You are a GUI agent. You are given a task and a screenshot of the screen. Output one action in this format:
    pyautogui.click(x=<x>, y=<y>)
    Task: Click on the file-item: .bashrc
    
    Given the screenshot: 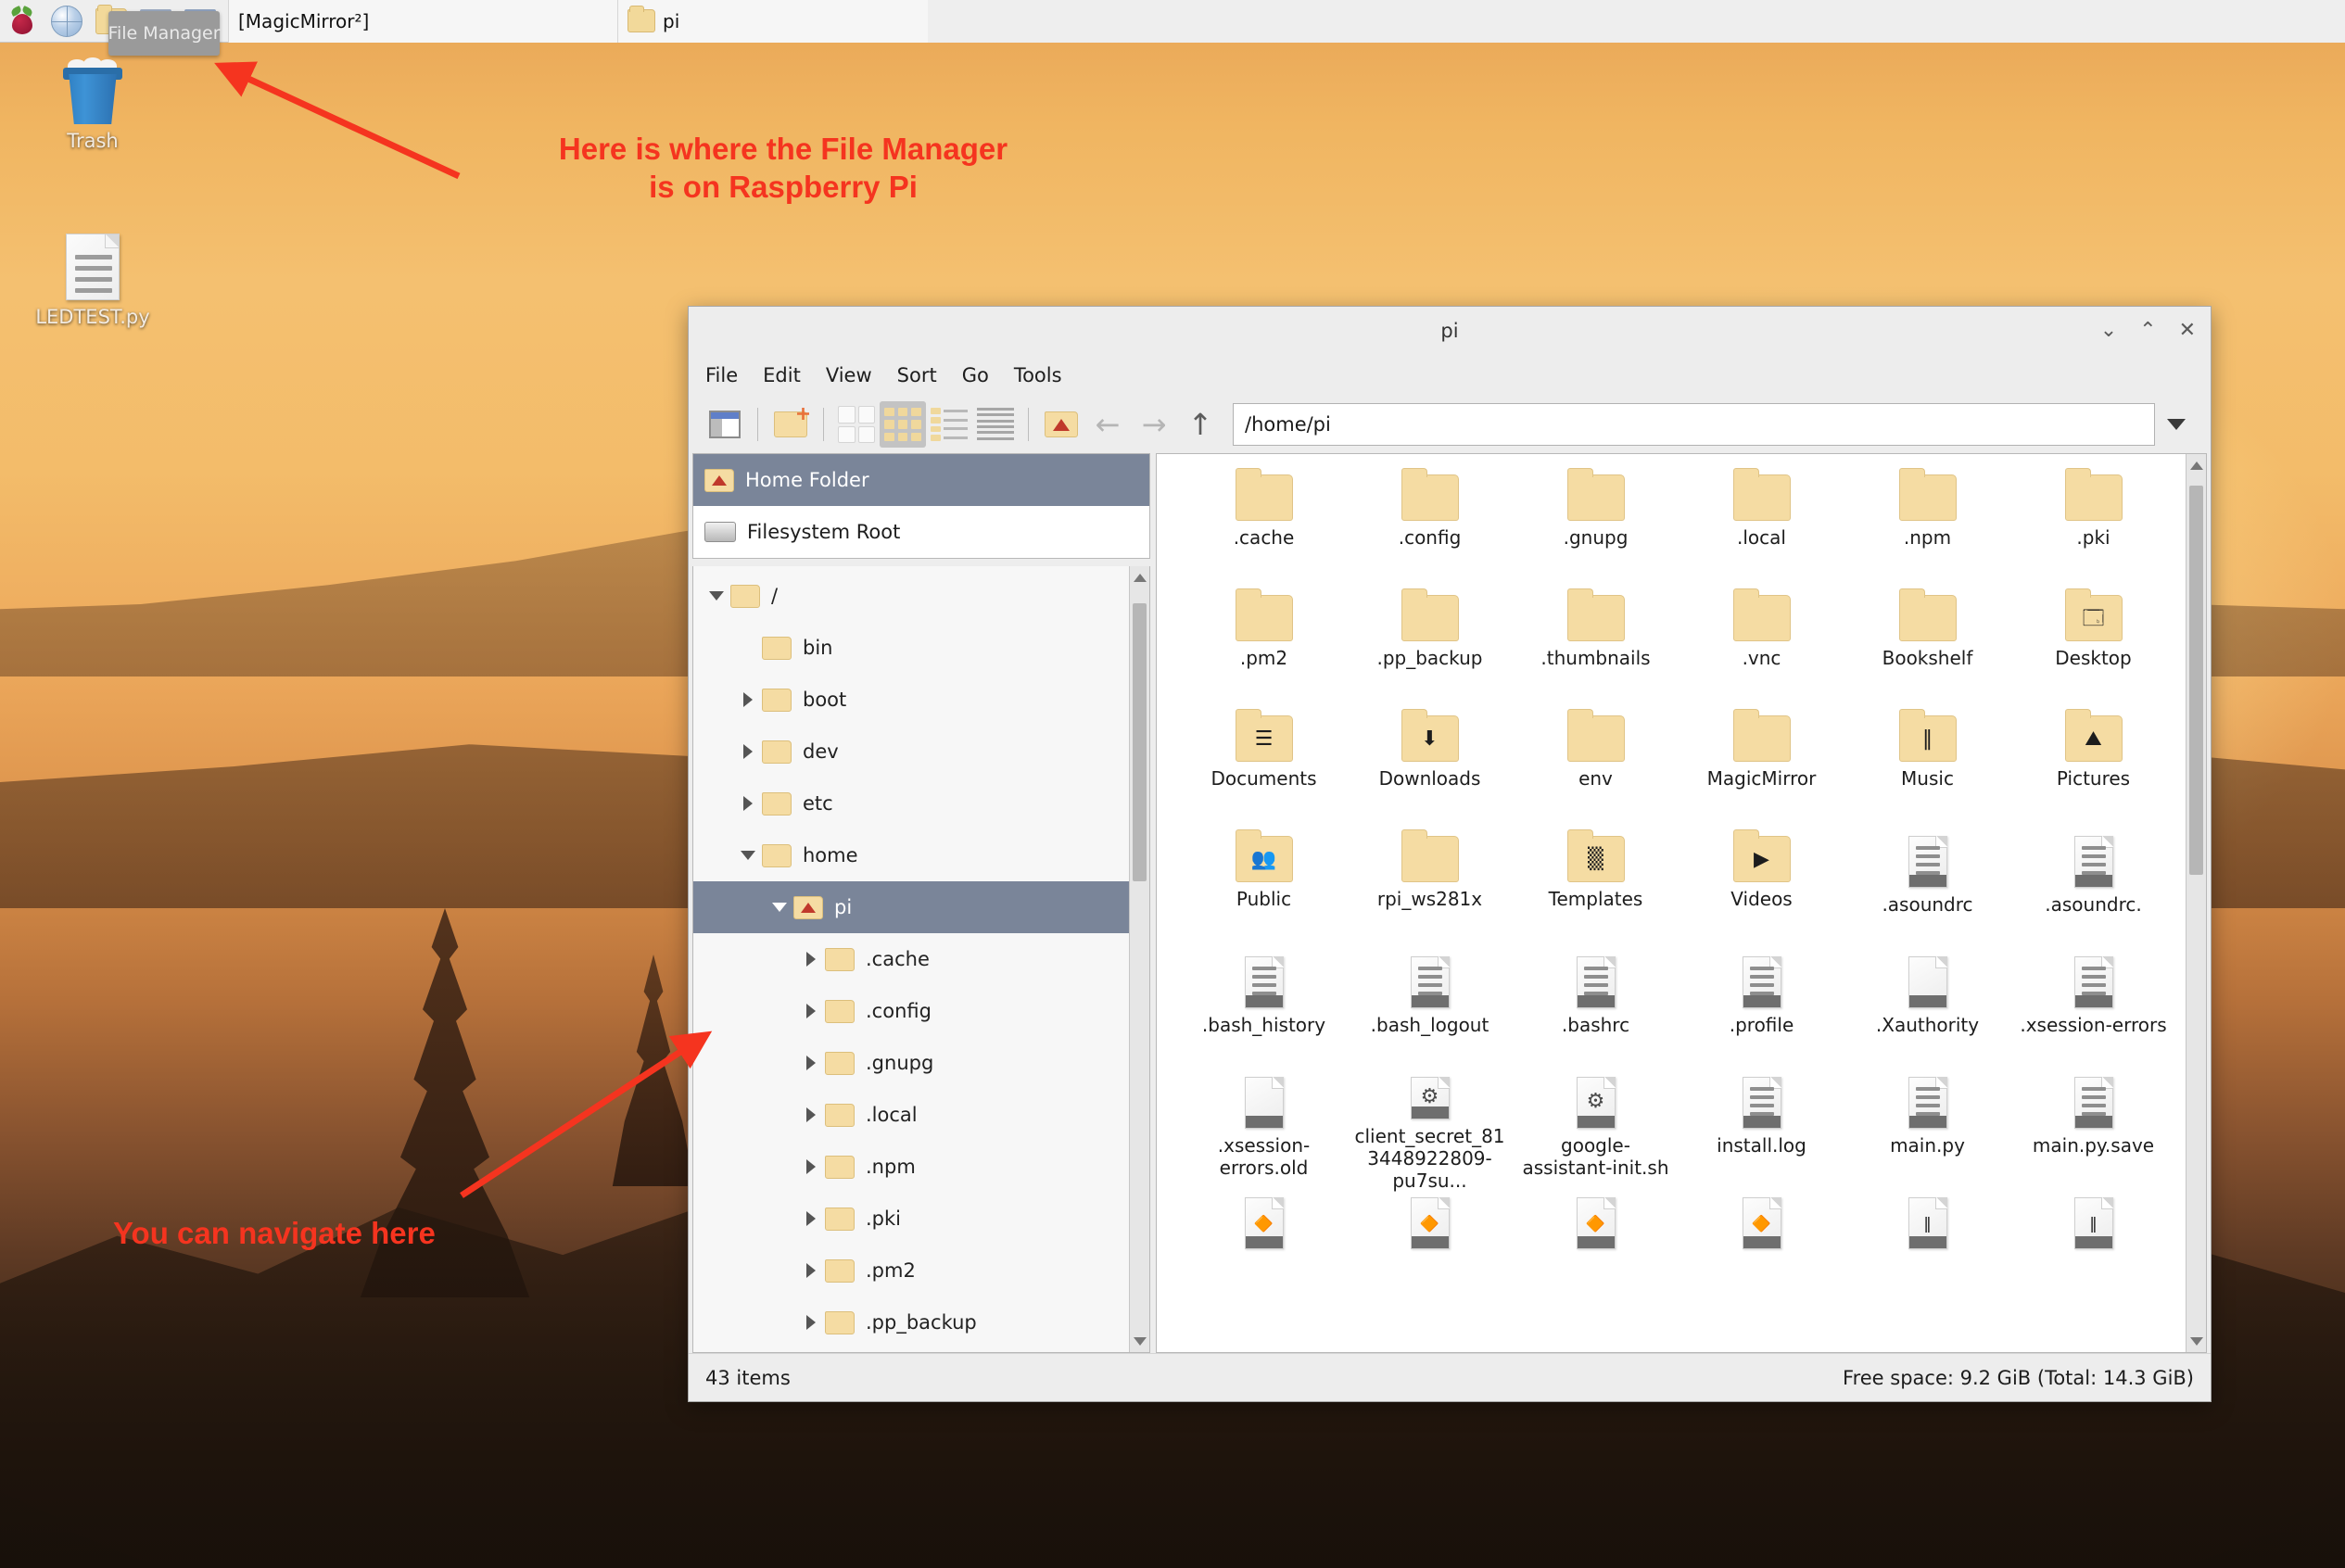 What is the action you would take?
    pyautogui.click(x=1596, y=1011)
    